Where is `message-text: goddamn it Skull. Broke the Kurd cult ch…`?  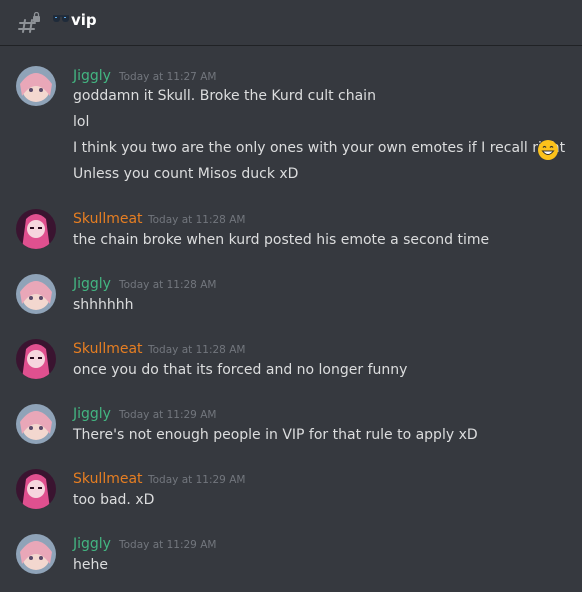
message-text: goddamn it Skull. Broke the Kurd cult ch… is located at coordinates (224, 96).